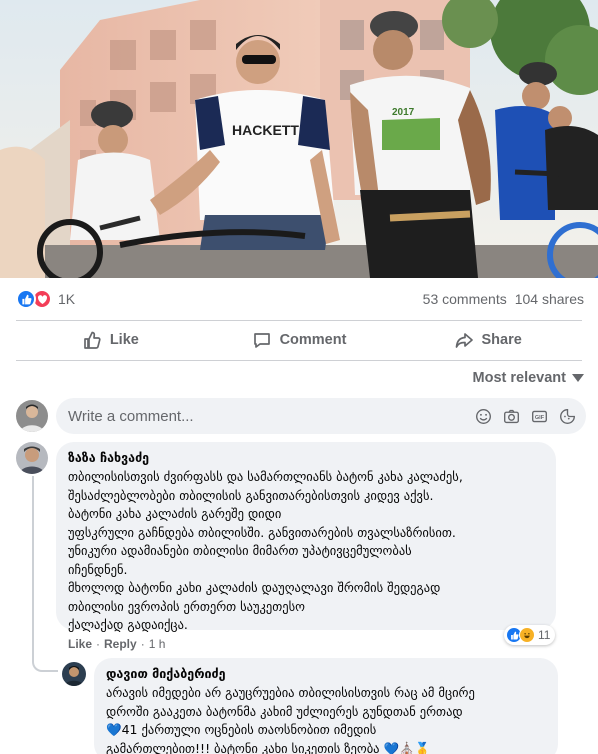 The image size is (598, 754). I want to click on caret-down-icon, so click(578, 378).